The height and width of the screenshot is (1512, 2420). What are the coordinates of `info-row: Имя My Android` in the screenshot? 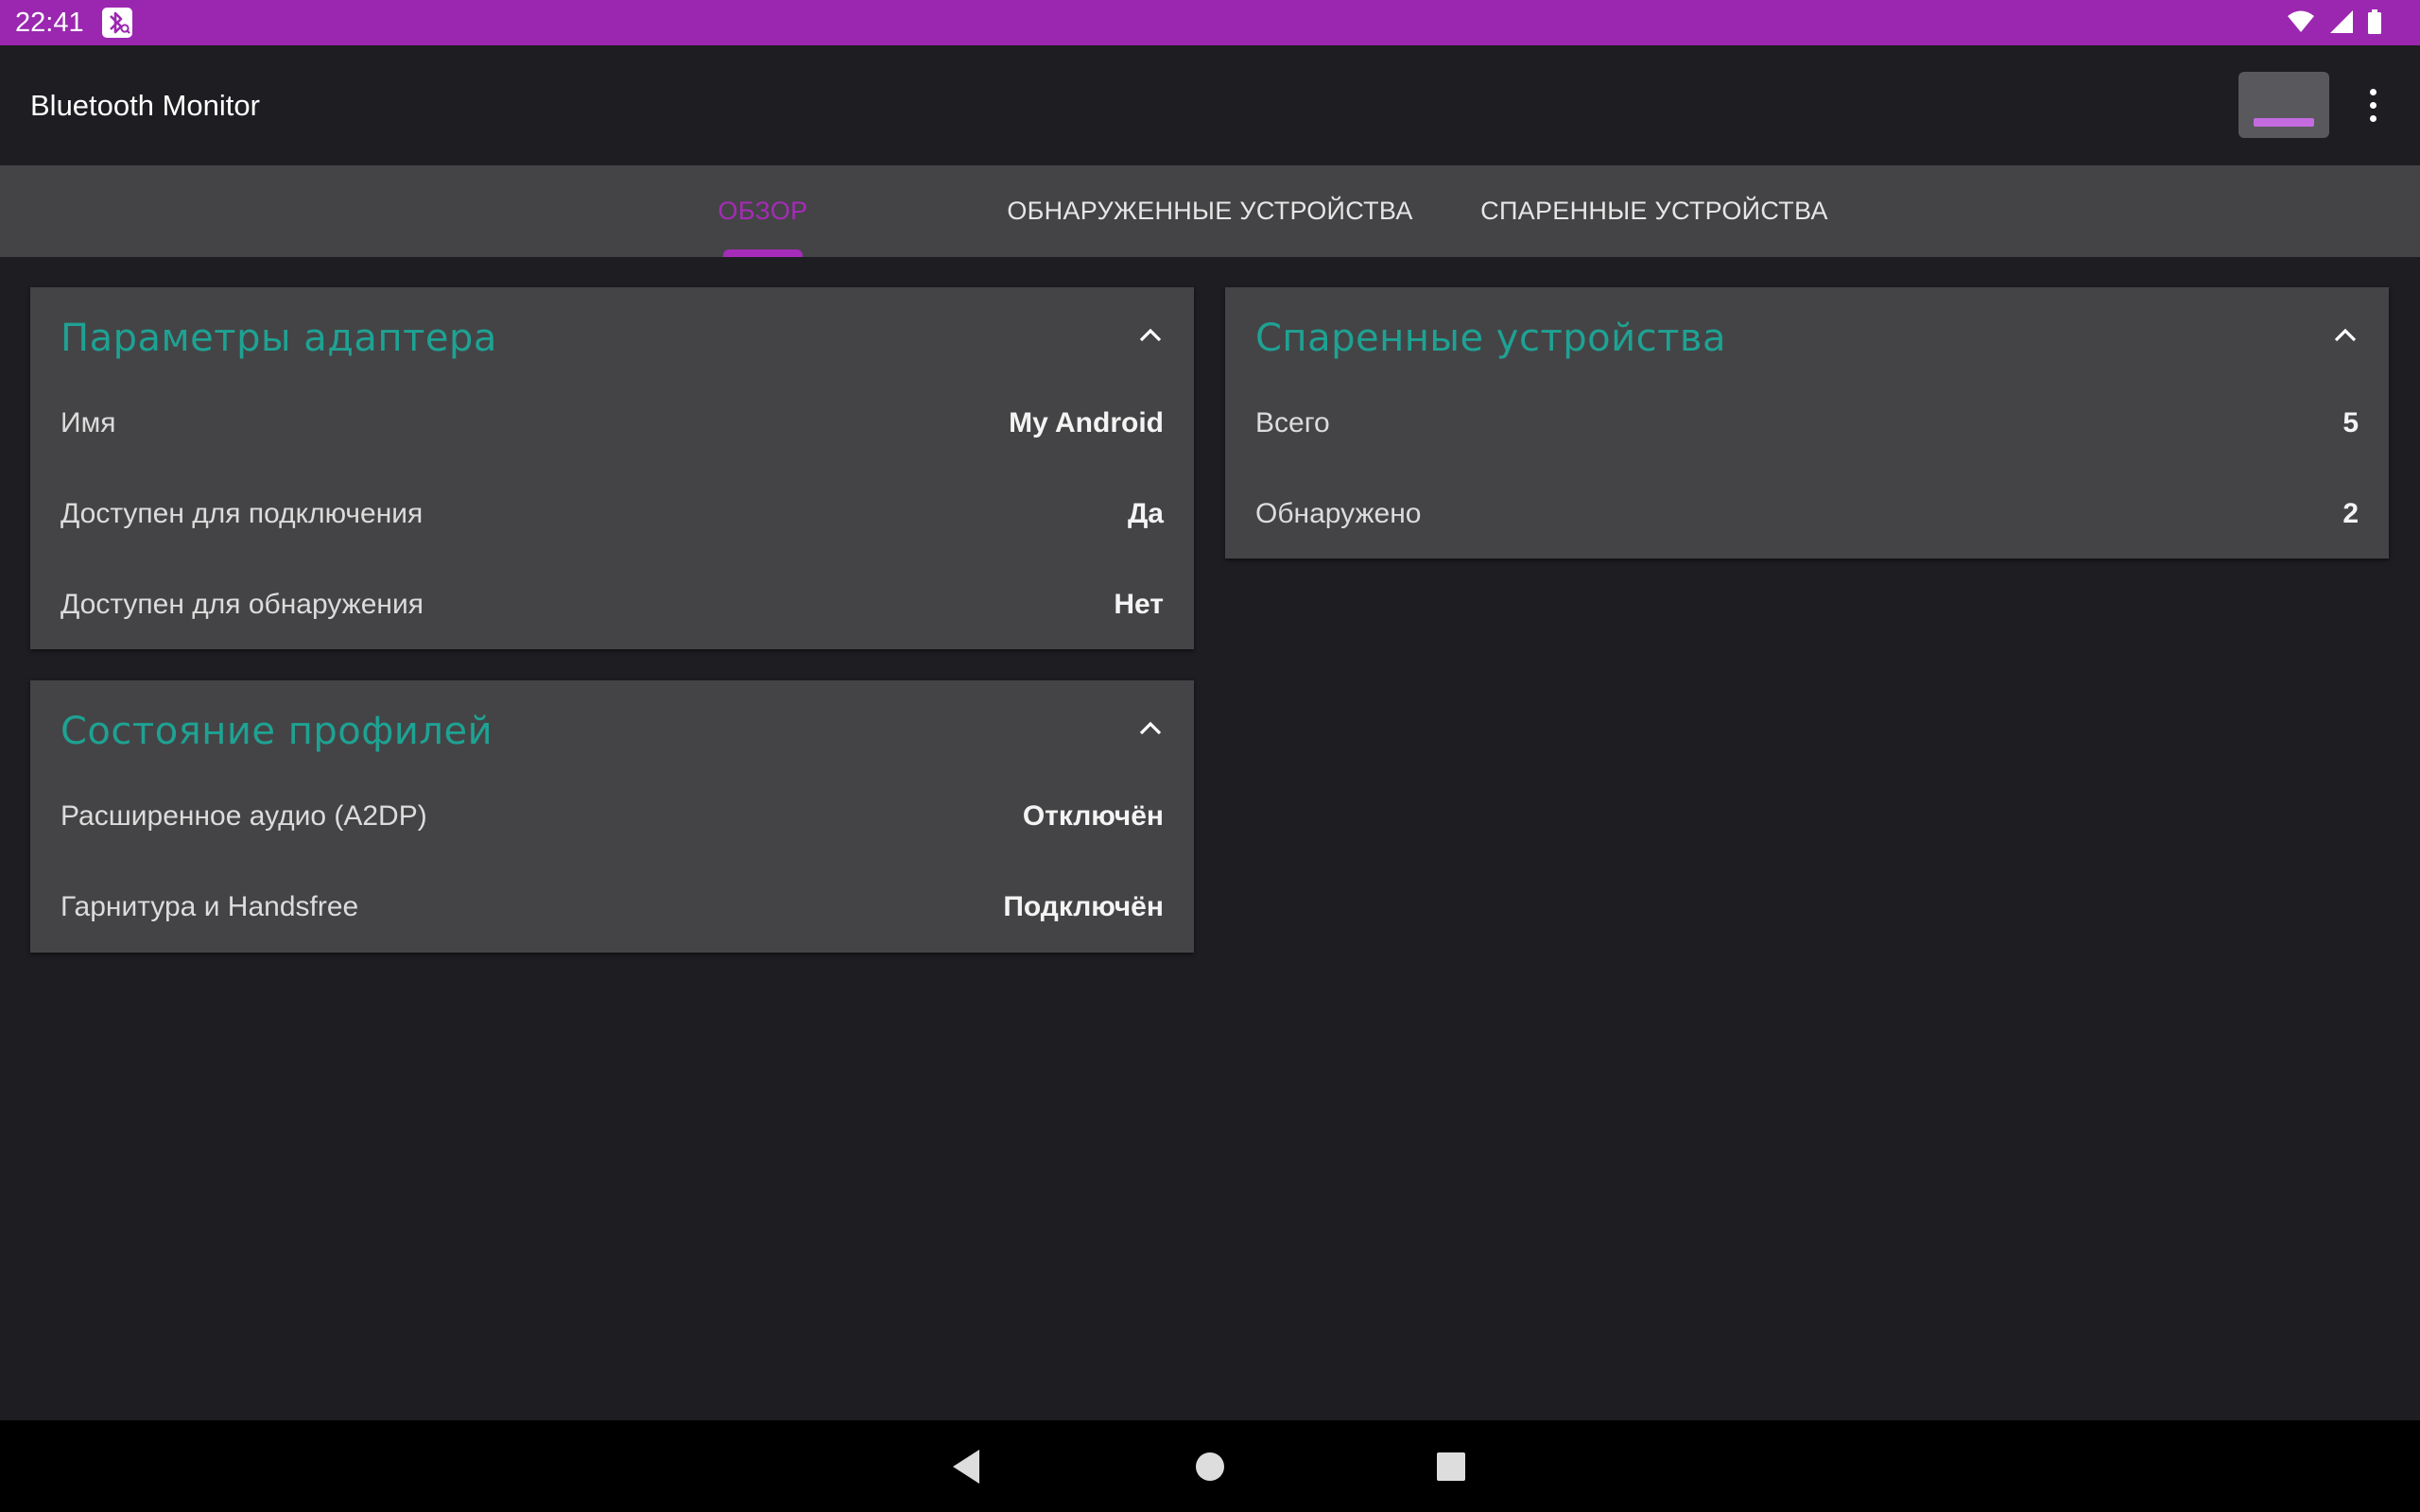 It's located at (612, 423).